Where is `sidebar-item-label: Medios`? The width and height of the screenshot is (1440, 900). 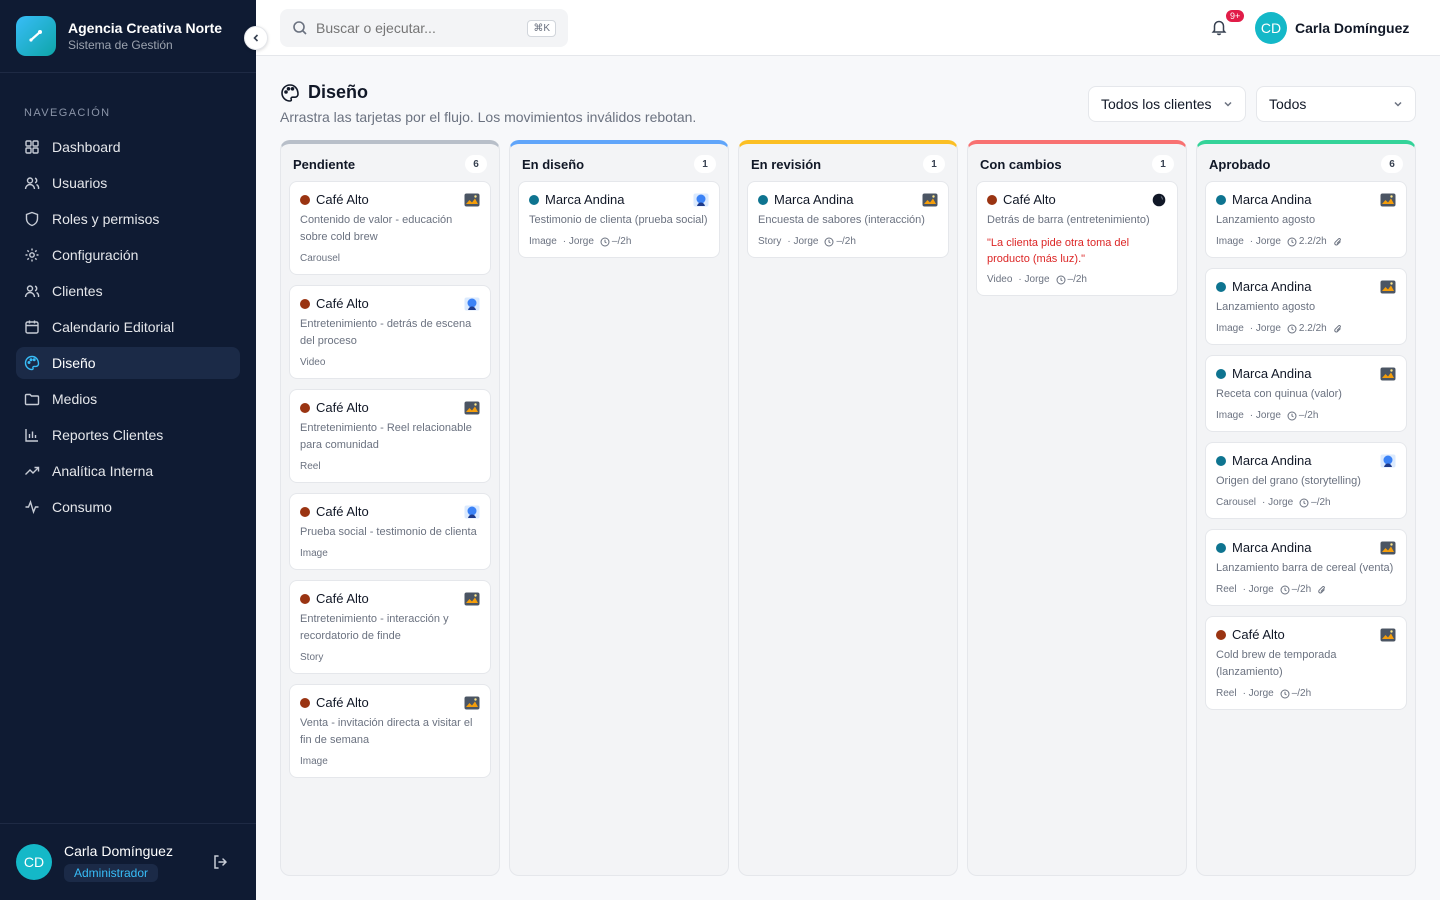
sidebar-item-label: Medios is located at coordinates (75, 399).